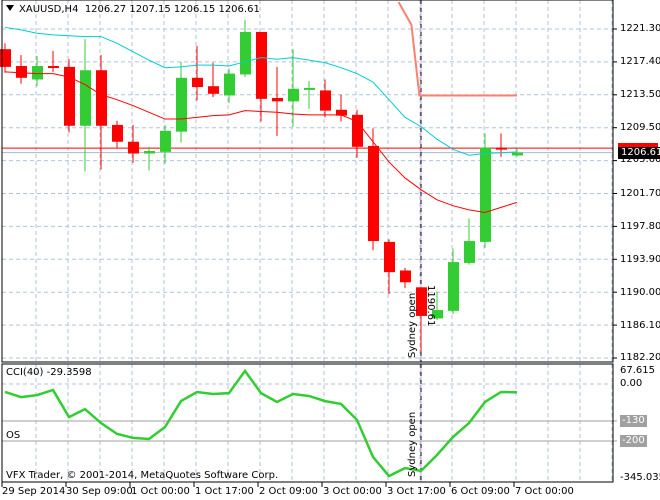 The image size is (660, 500). I want to click on high-value: 1207.15, so click(150, 9).